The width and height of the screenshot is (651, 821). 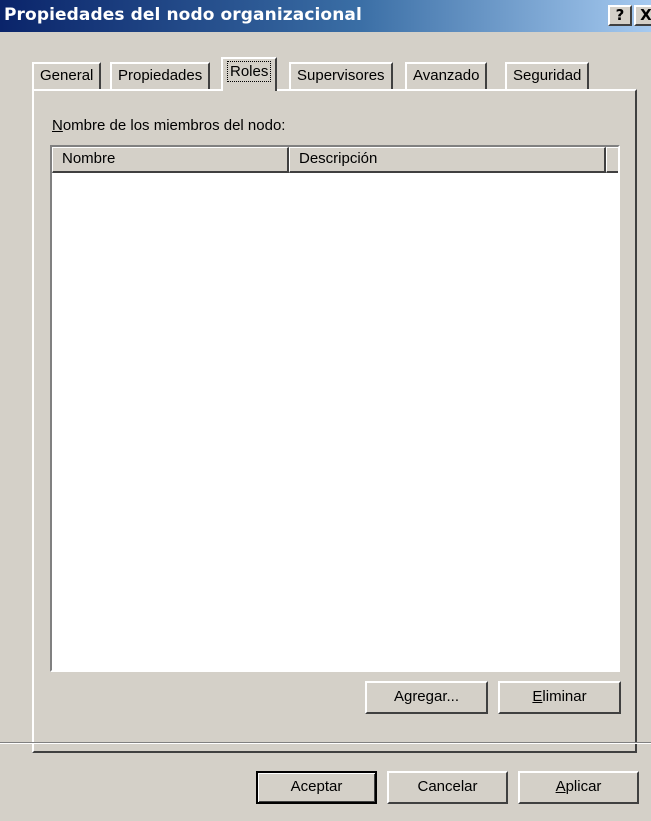 I want to click on tab-avanzado: Avanzado, so click(x=446, y=76).